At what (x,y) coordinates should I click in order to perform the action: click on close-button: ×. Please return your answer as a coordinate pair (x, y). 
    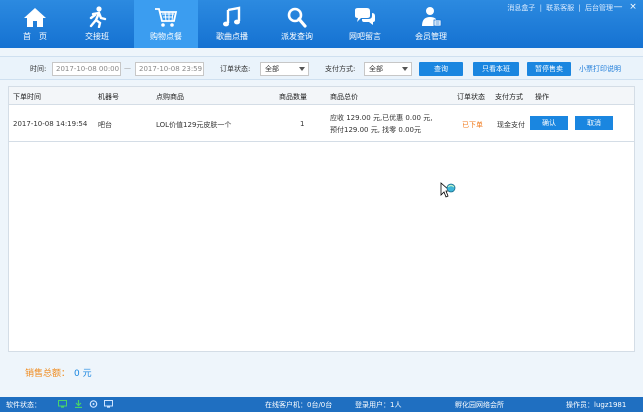
    Looking at the image, I should click on (633, 7).